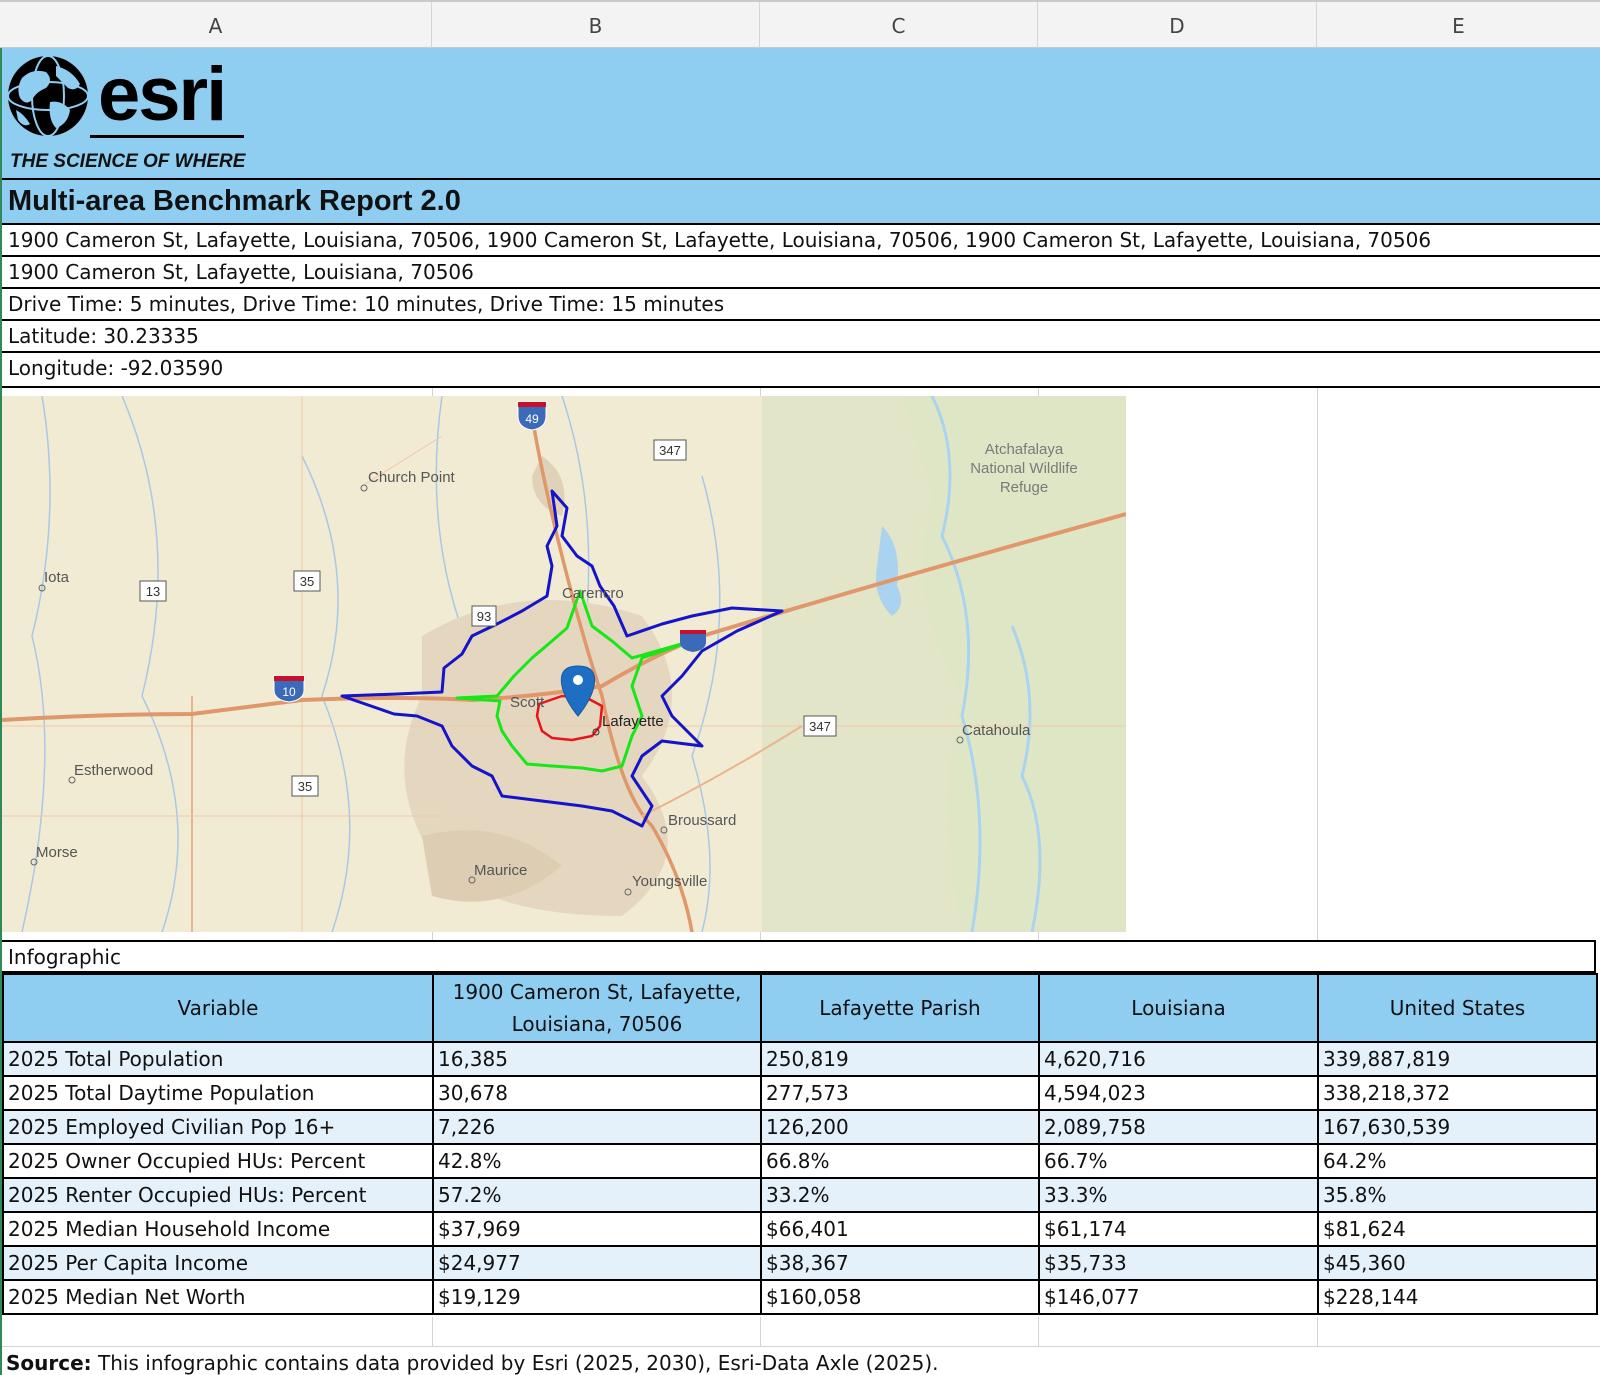 Image resolution: width=1600 pixels, height=1375 pixels. I want to click on table-cell: 2025 Median Net Worth, so click(218, 1297).